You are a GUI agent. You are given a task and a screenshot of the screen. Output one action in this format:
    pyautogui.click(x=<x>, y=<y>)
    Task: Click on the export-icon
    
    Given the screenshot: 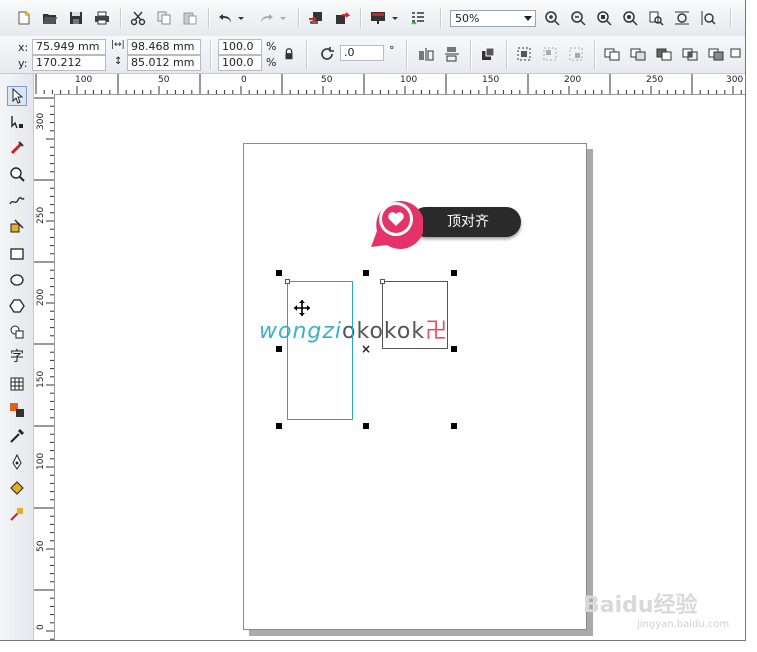 What is the action you would take?
    pyautogui.click(x=342, y=18)
    